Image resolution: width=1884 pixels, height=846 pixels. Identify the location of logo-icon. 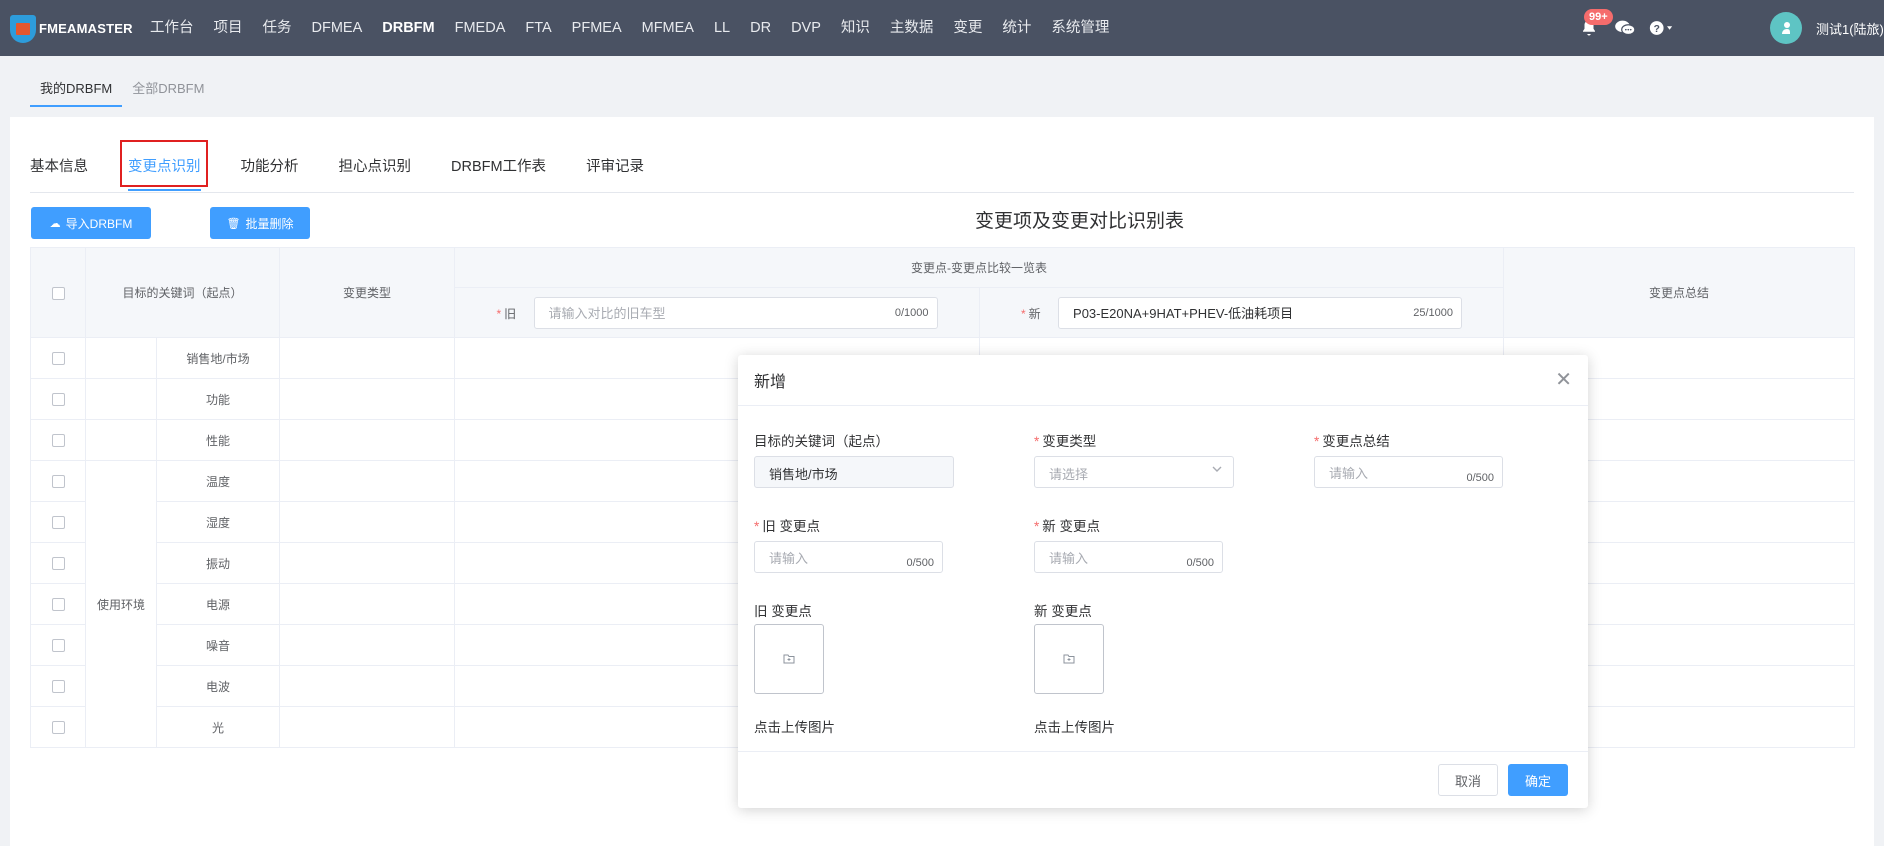
(23, 28).